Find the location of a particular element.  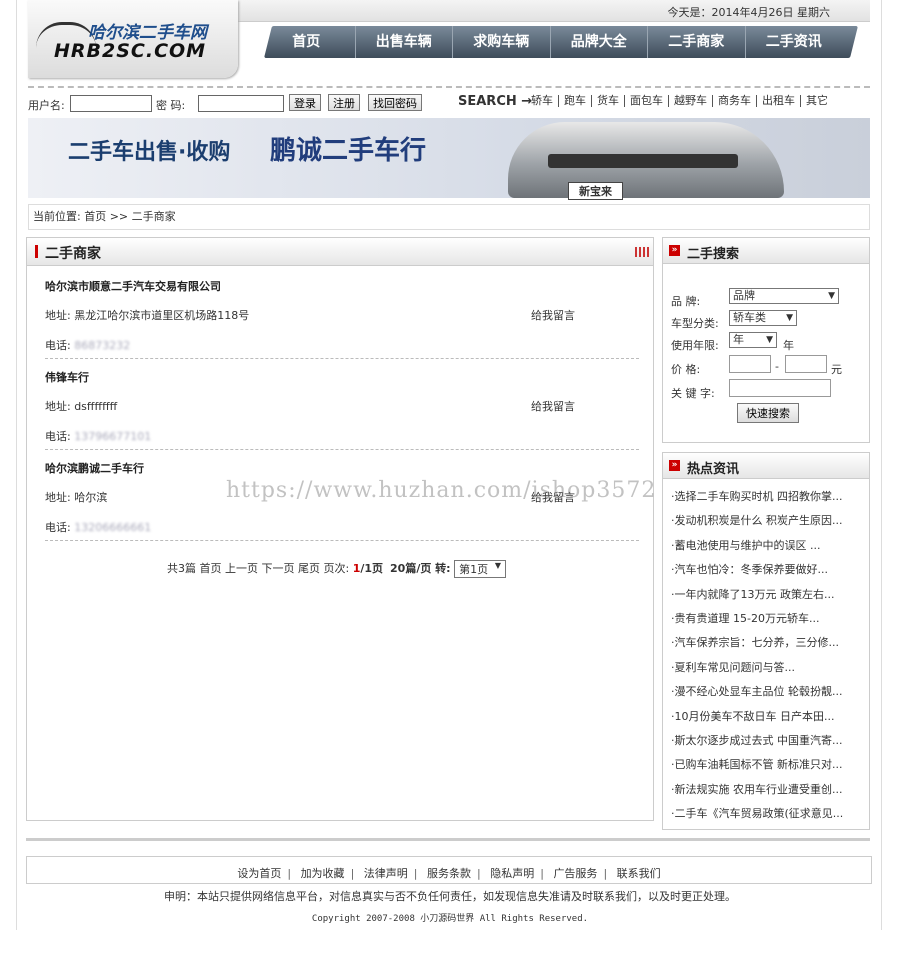

category-links: 轿车 跑车 货车 面包车 越野车 商务车 出租车 其它 is located at coordinates (679, 101).